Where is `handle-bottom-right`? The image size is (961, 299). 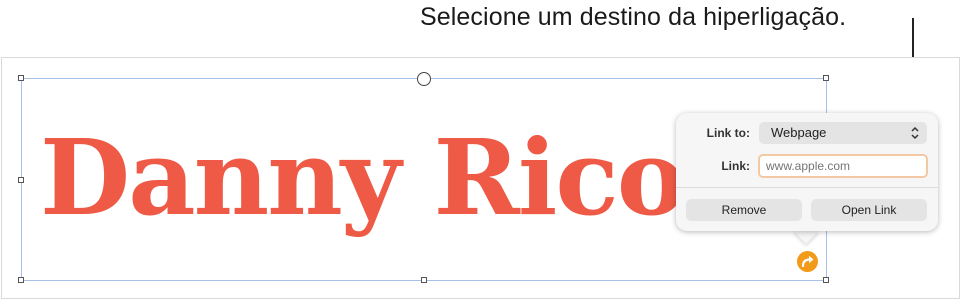 handle-bottom-right is located at coordinates (826, 280).